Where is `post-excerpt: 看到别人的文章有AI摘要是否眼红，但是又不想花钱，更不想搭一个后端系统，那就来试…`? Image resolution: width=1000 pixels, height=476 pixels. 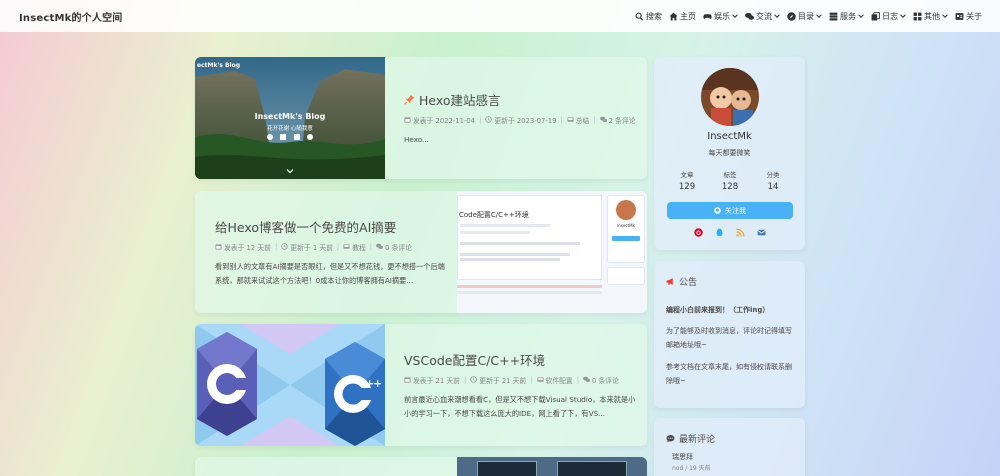 post-excerpt: 看到别人的文章有AI摘要是否眼红，但是又不想花钱，更不想搭一个后端系统，那就来试… is located at coordinates (330, 273).